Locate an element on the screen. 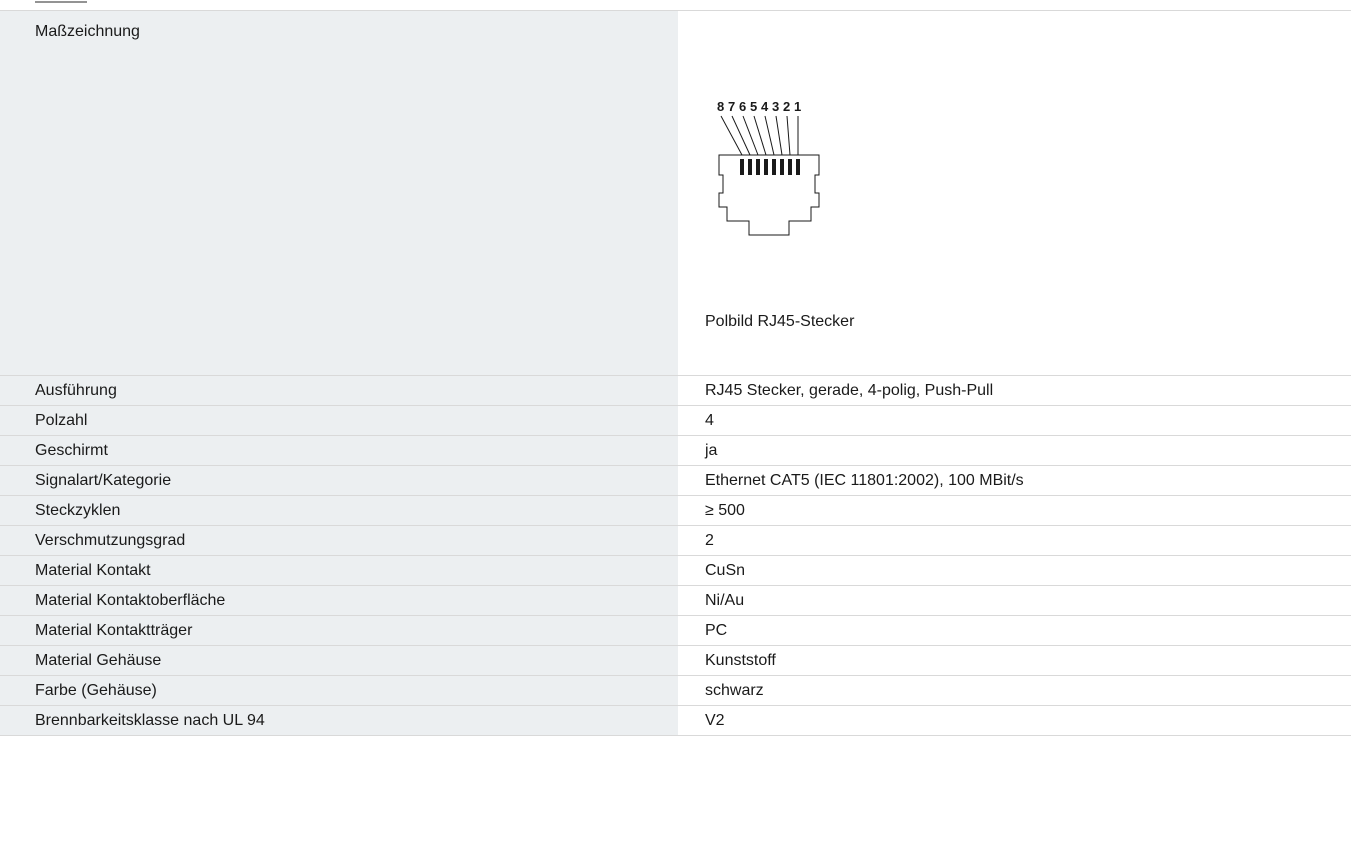 The width and height of the screenshot is (1351, 854). spec-label: Material Gehäuse is located at coordinates (339, 660).